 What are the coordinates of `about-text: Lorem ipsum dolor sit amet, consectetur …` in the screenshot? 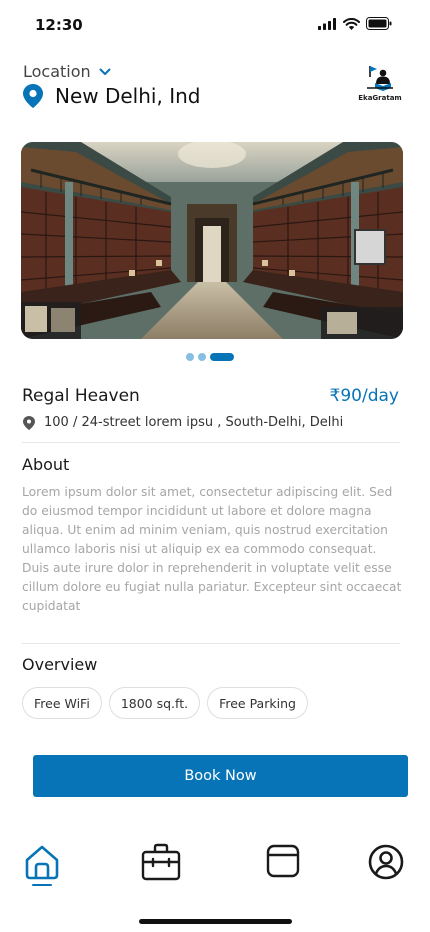 It's located at (212, 549).